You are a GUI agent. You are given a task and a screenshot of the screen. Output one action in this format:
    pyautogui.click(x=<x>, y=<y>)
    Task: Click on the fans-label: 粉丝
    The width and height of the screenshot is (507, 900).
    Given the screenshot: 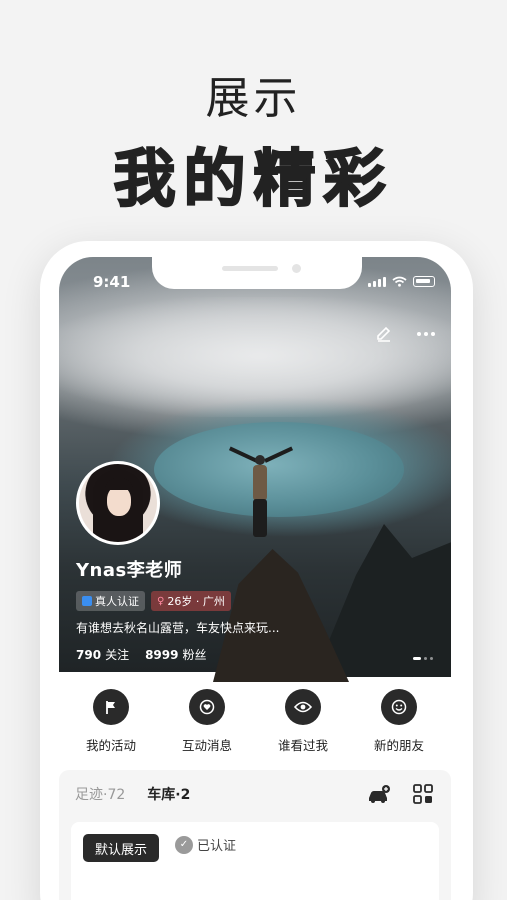 What is the action you would take?
    pyautogui.click(x=194, y=655)
    